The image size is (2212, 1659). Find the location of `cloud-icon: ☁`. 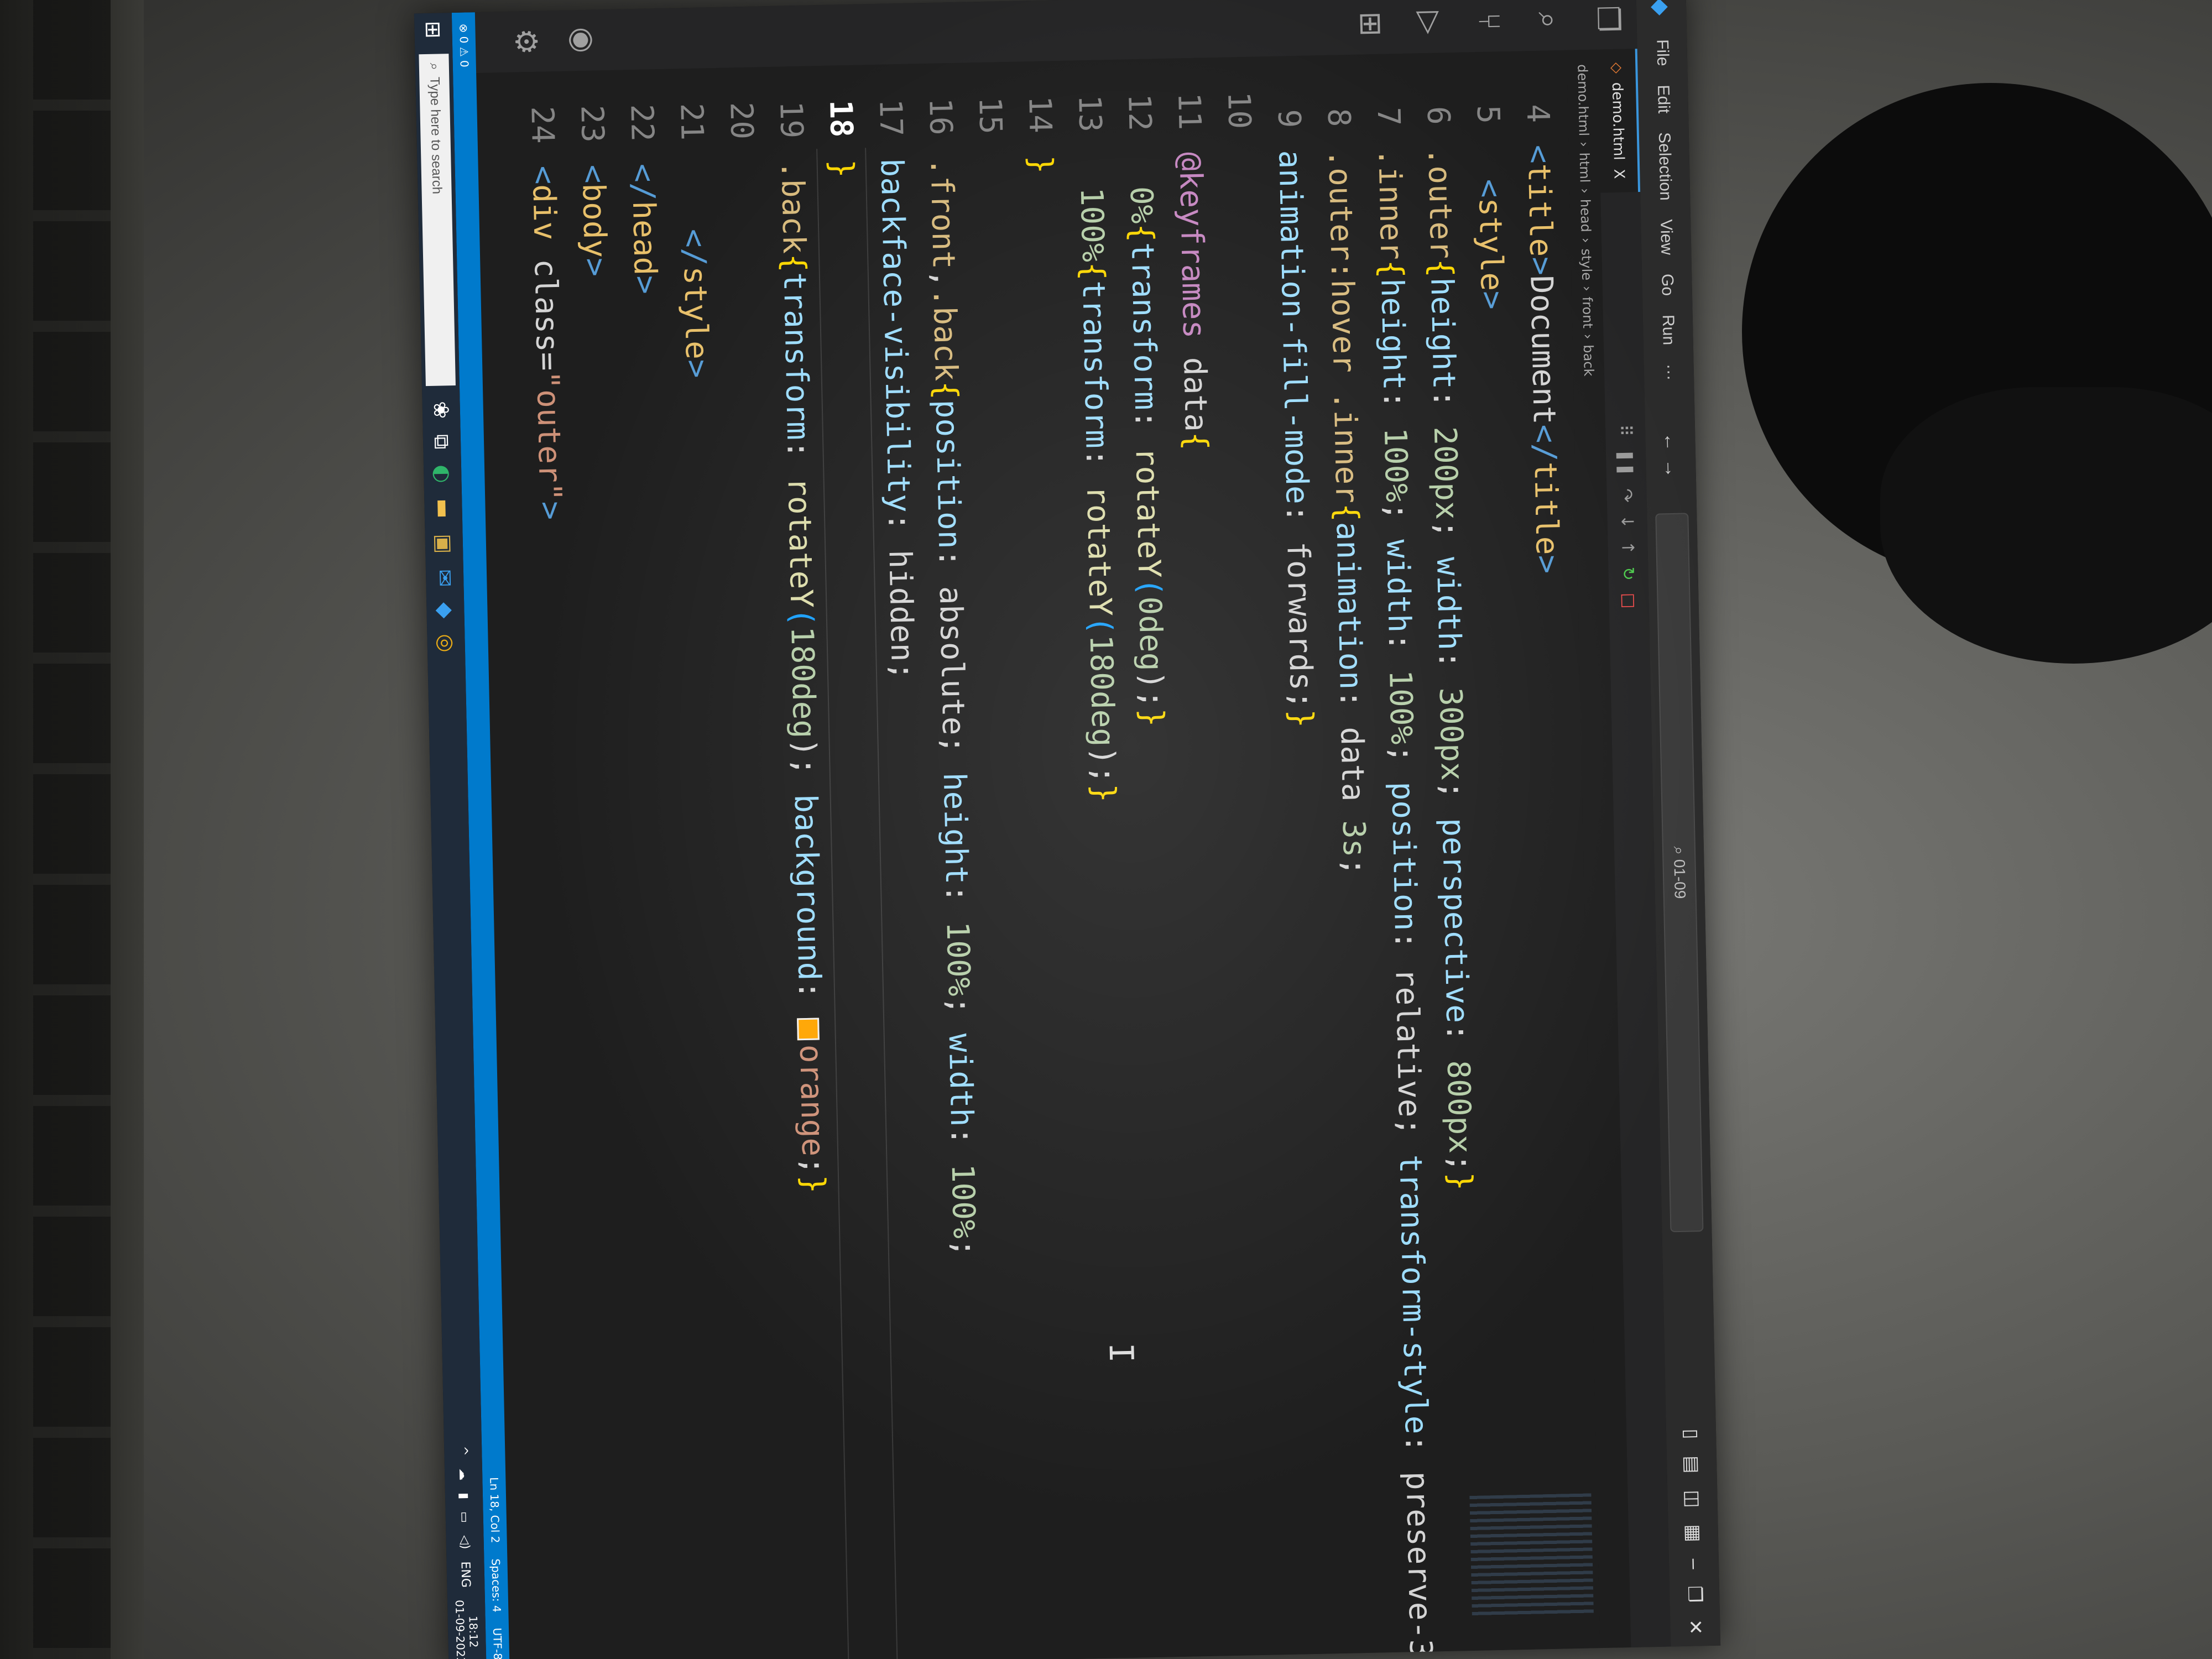

cloud-icon: ☁ is located at coordinates (463, 1475).